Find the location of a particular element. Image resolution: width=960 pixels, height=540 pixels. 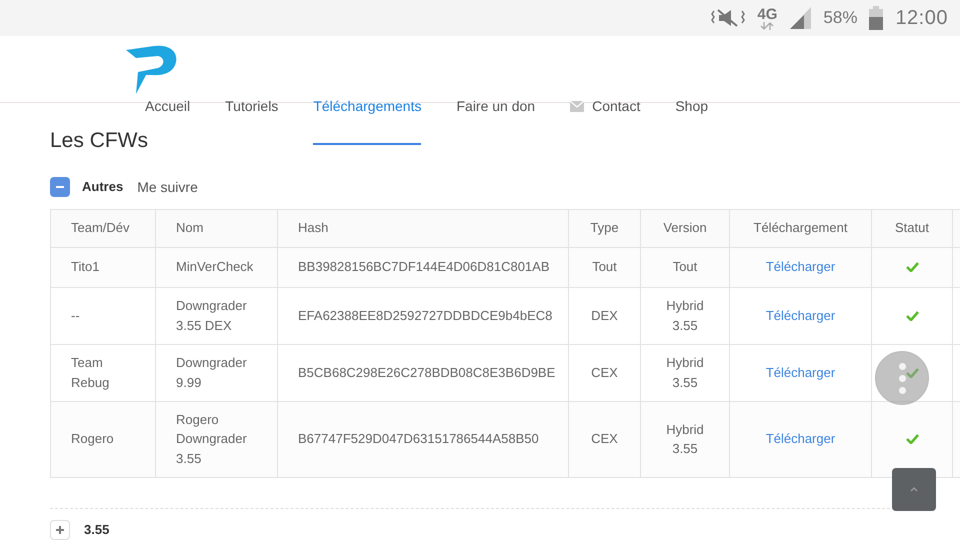

table-cell: DEX is located at coordinates (604, 315).